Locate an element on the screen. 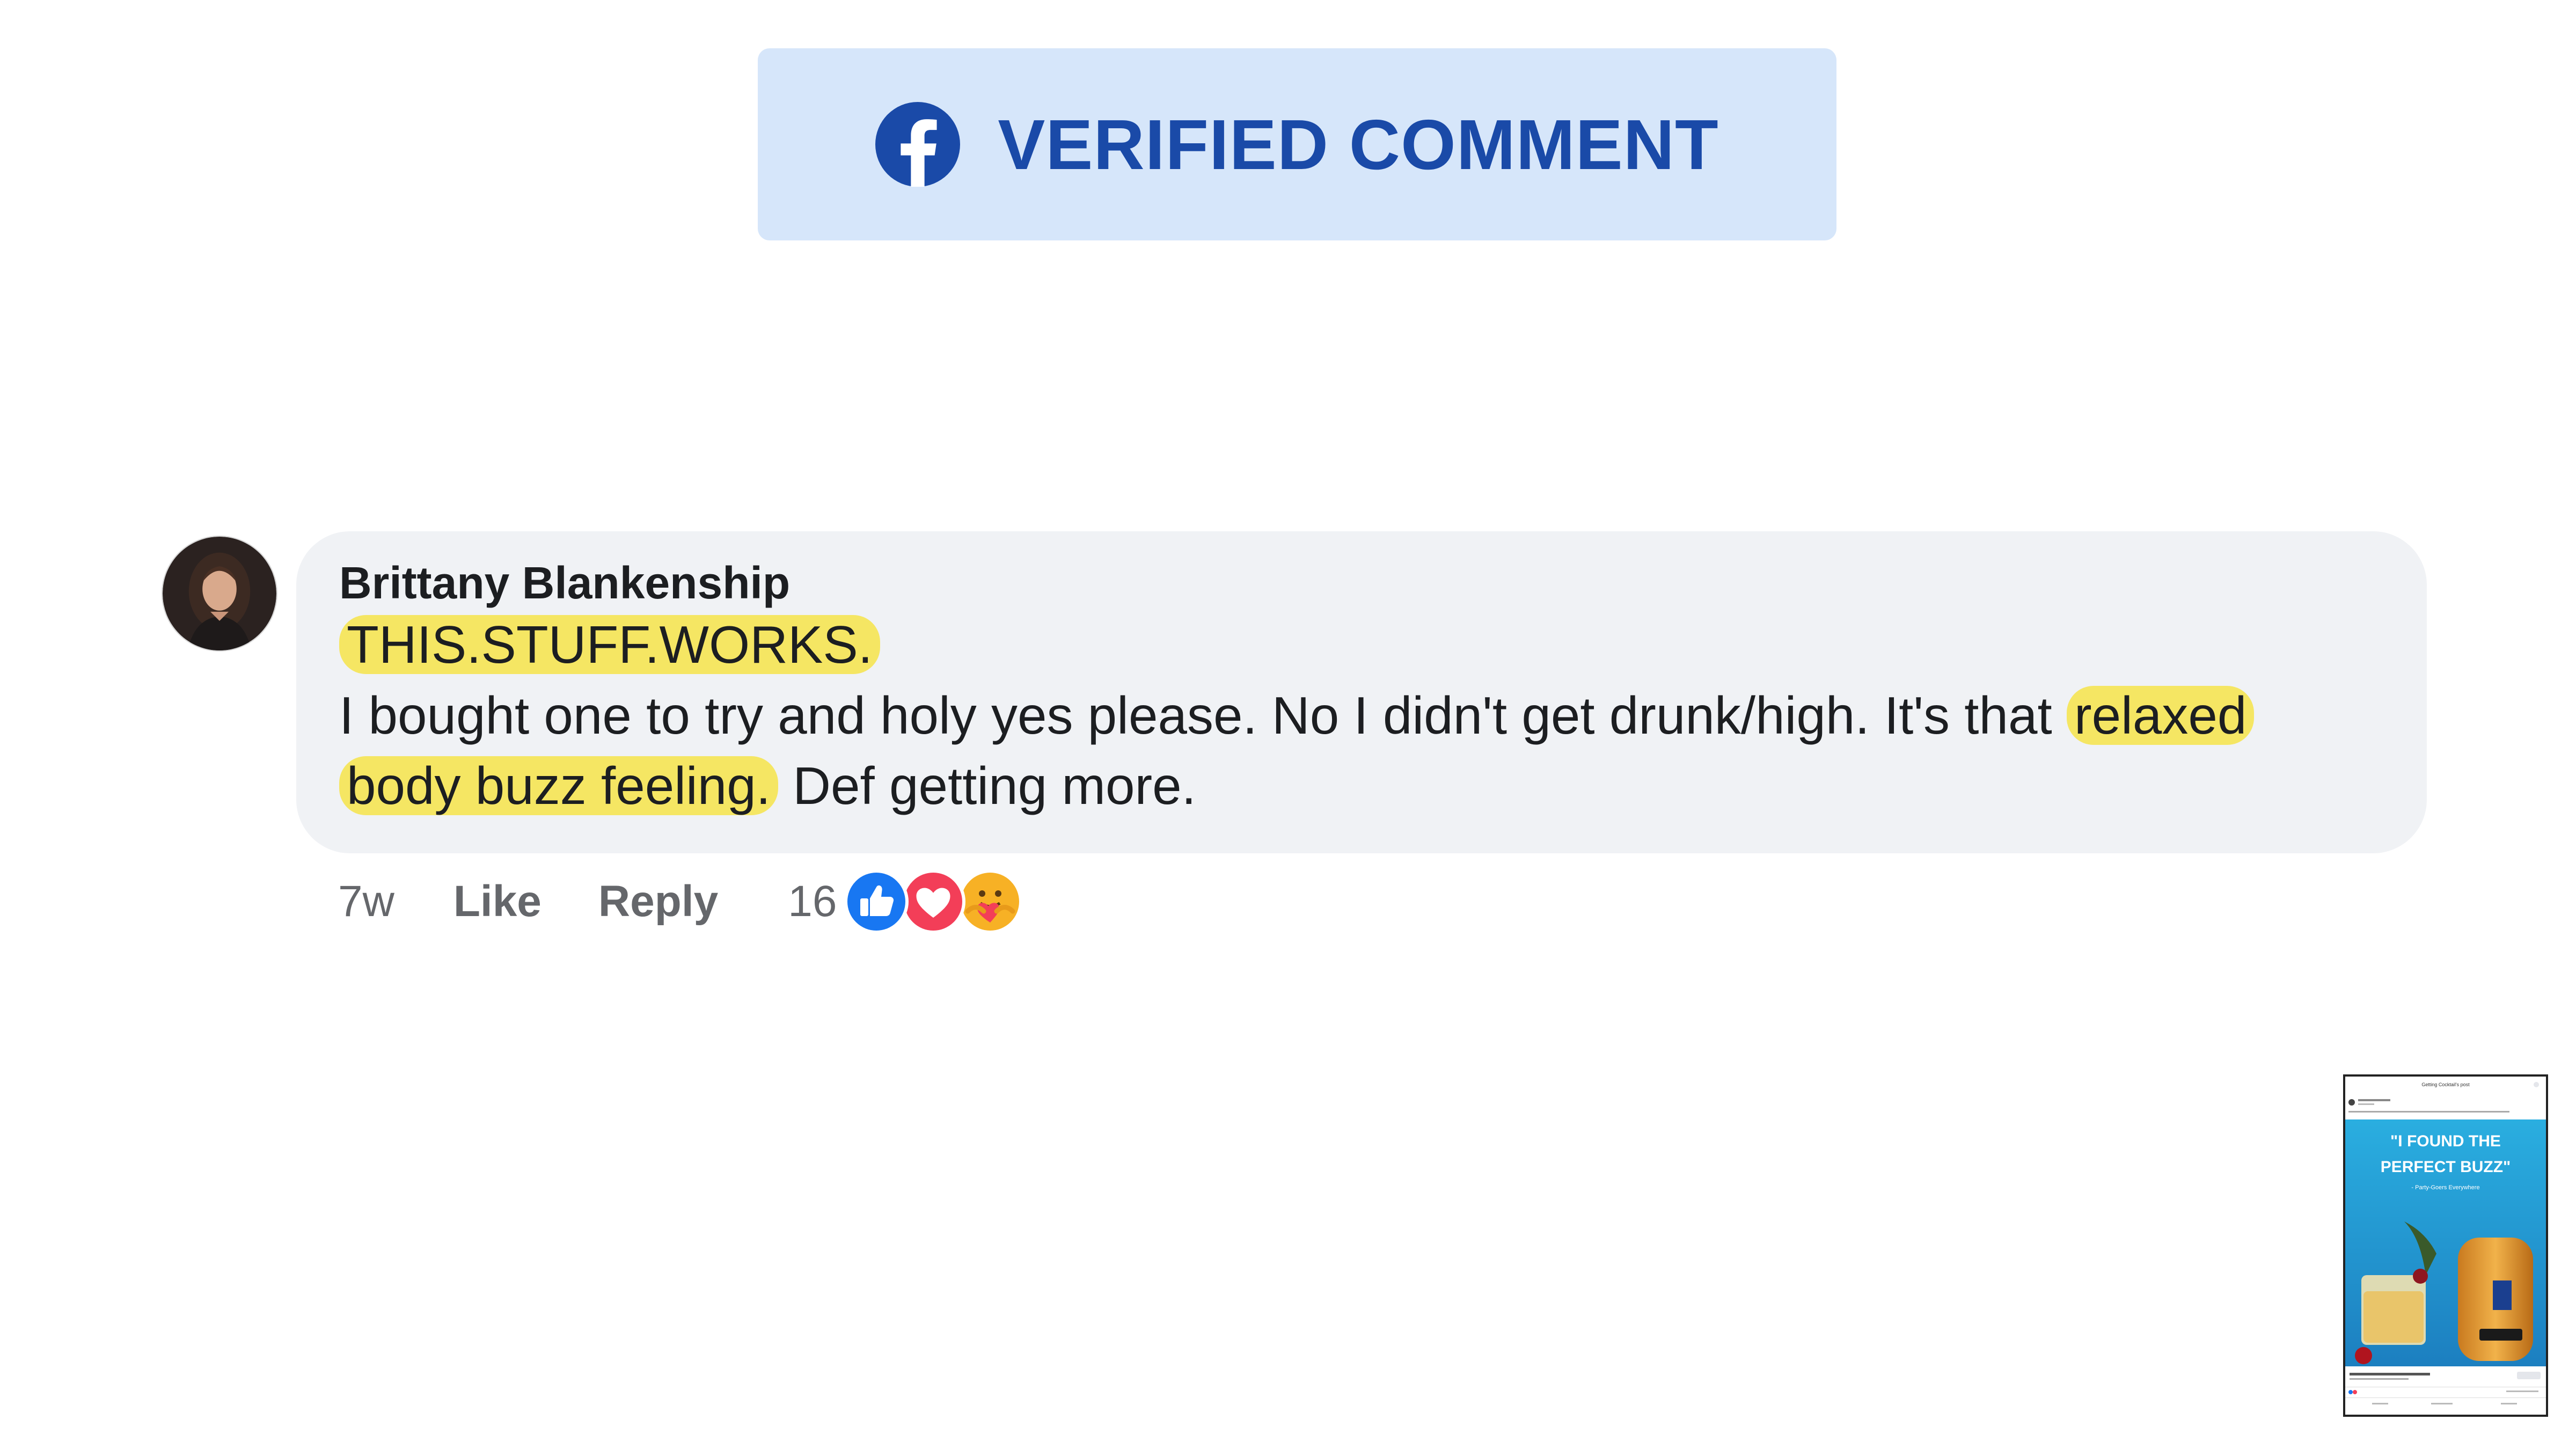 This screenshot has width=2576, height=1449. verified-comment-banner: VERIFIED COMMENT is located at coordinates (1297, 144).